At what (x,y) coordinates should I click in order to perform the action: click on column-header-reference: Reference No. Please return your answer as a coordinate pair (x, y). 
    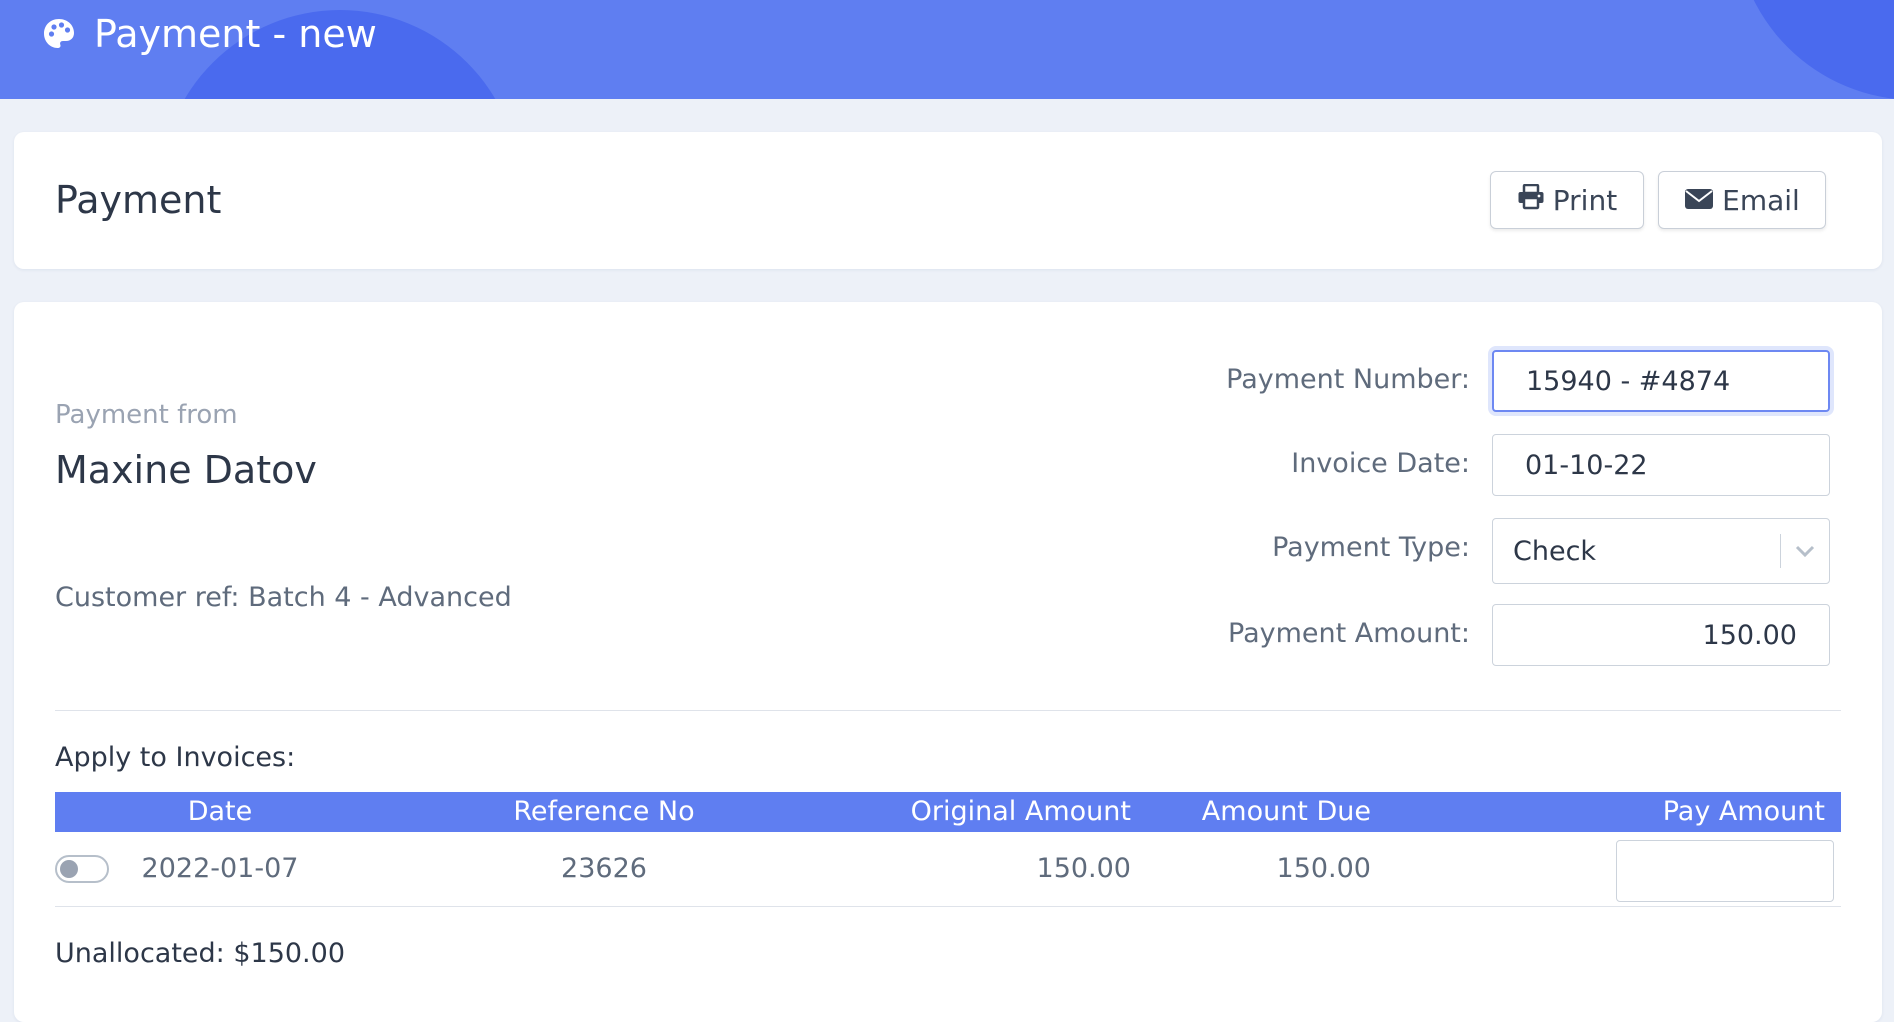
    Looking at the image, I should click on (604, 811).